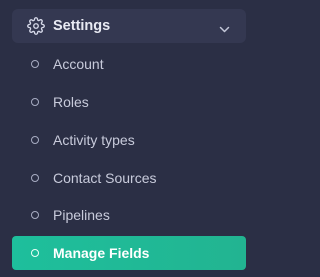  I want to click on menu-item-manage-fields: Manage Fields, so click(129, 253).